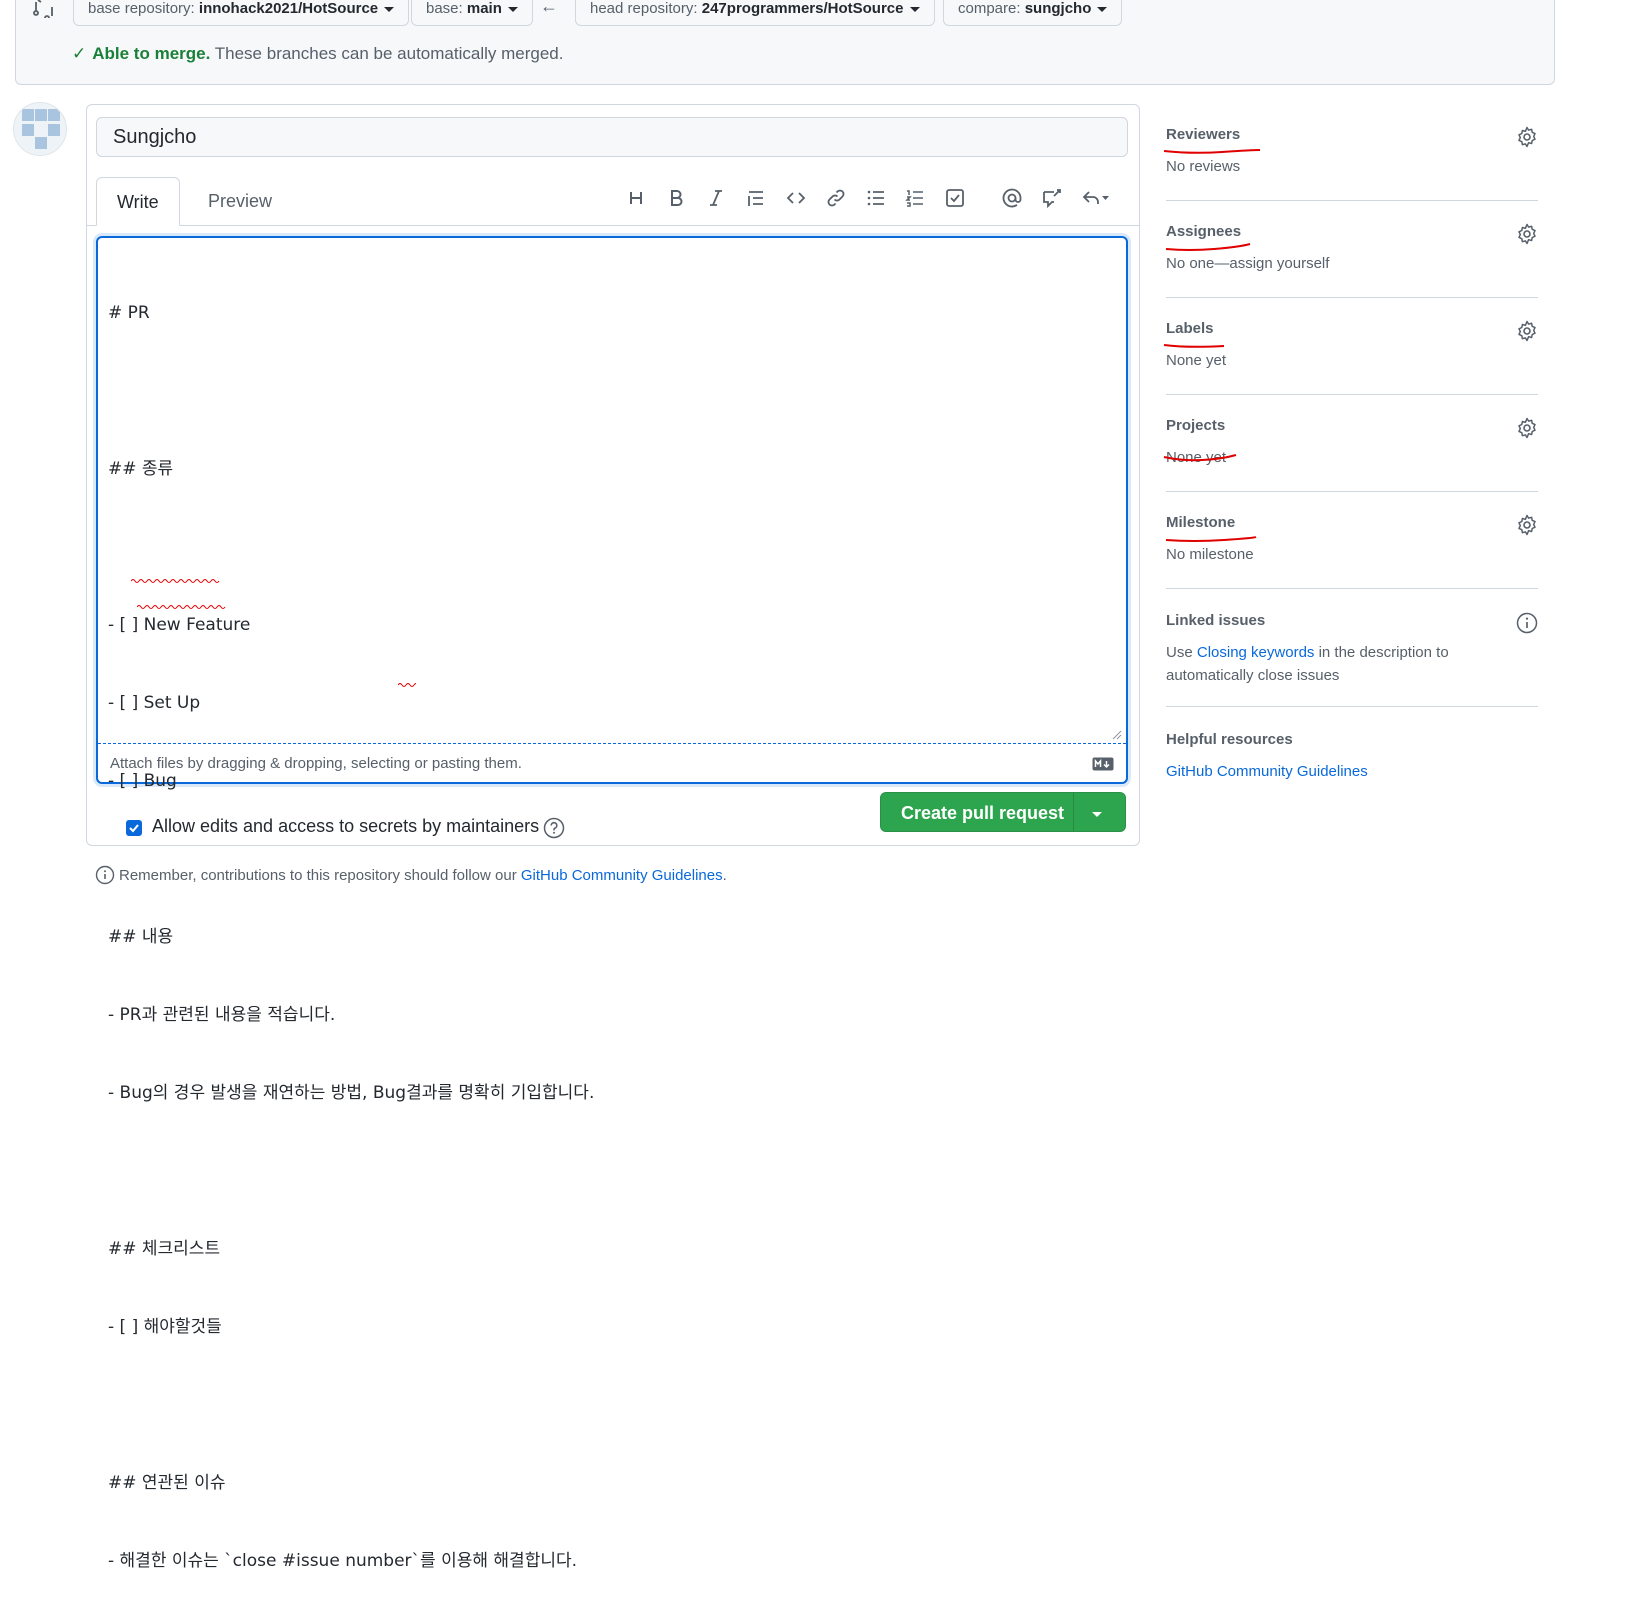 This screenshot has height=1600, width=1631. I want to click on task-list-icon, so click(955, 198).